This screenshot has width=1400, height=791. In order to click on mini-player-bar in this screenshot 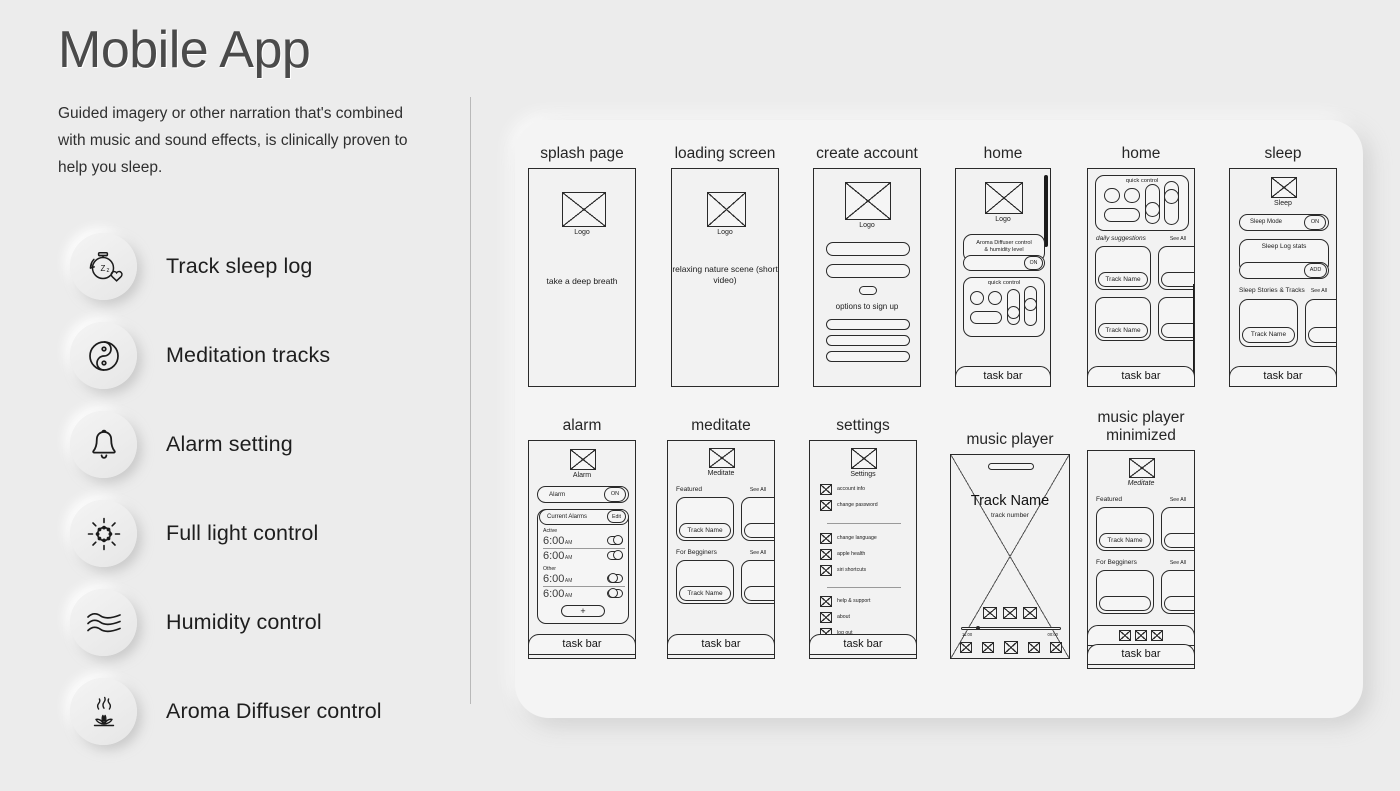, I will do `click(1141, 635)`.